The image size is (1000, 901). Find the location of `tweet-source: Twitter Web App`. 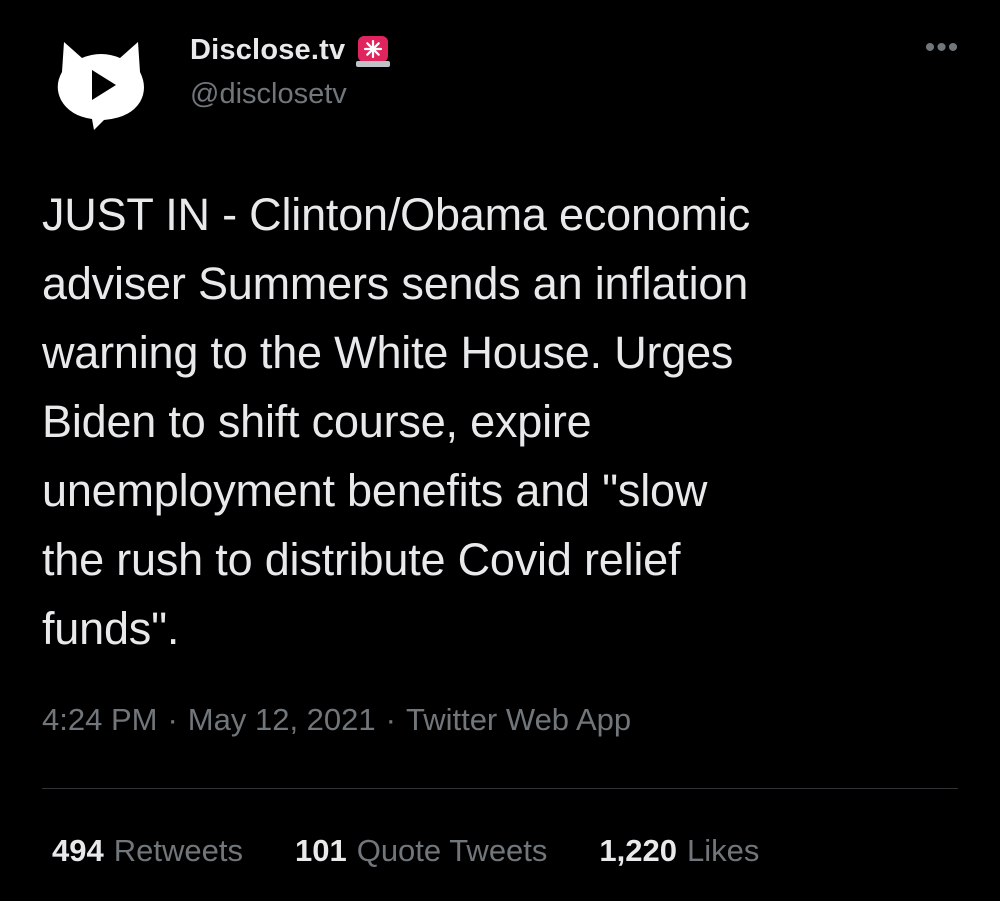

tweet-source: Twitter Web App is located at coordinates (518, 720).